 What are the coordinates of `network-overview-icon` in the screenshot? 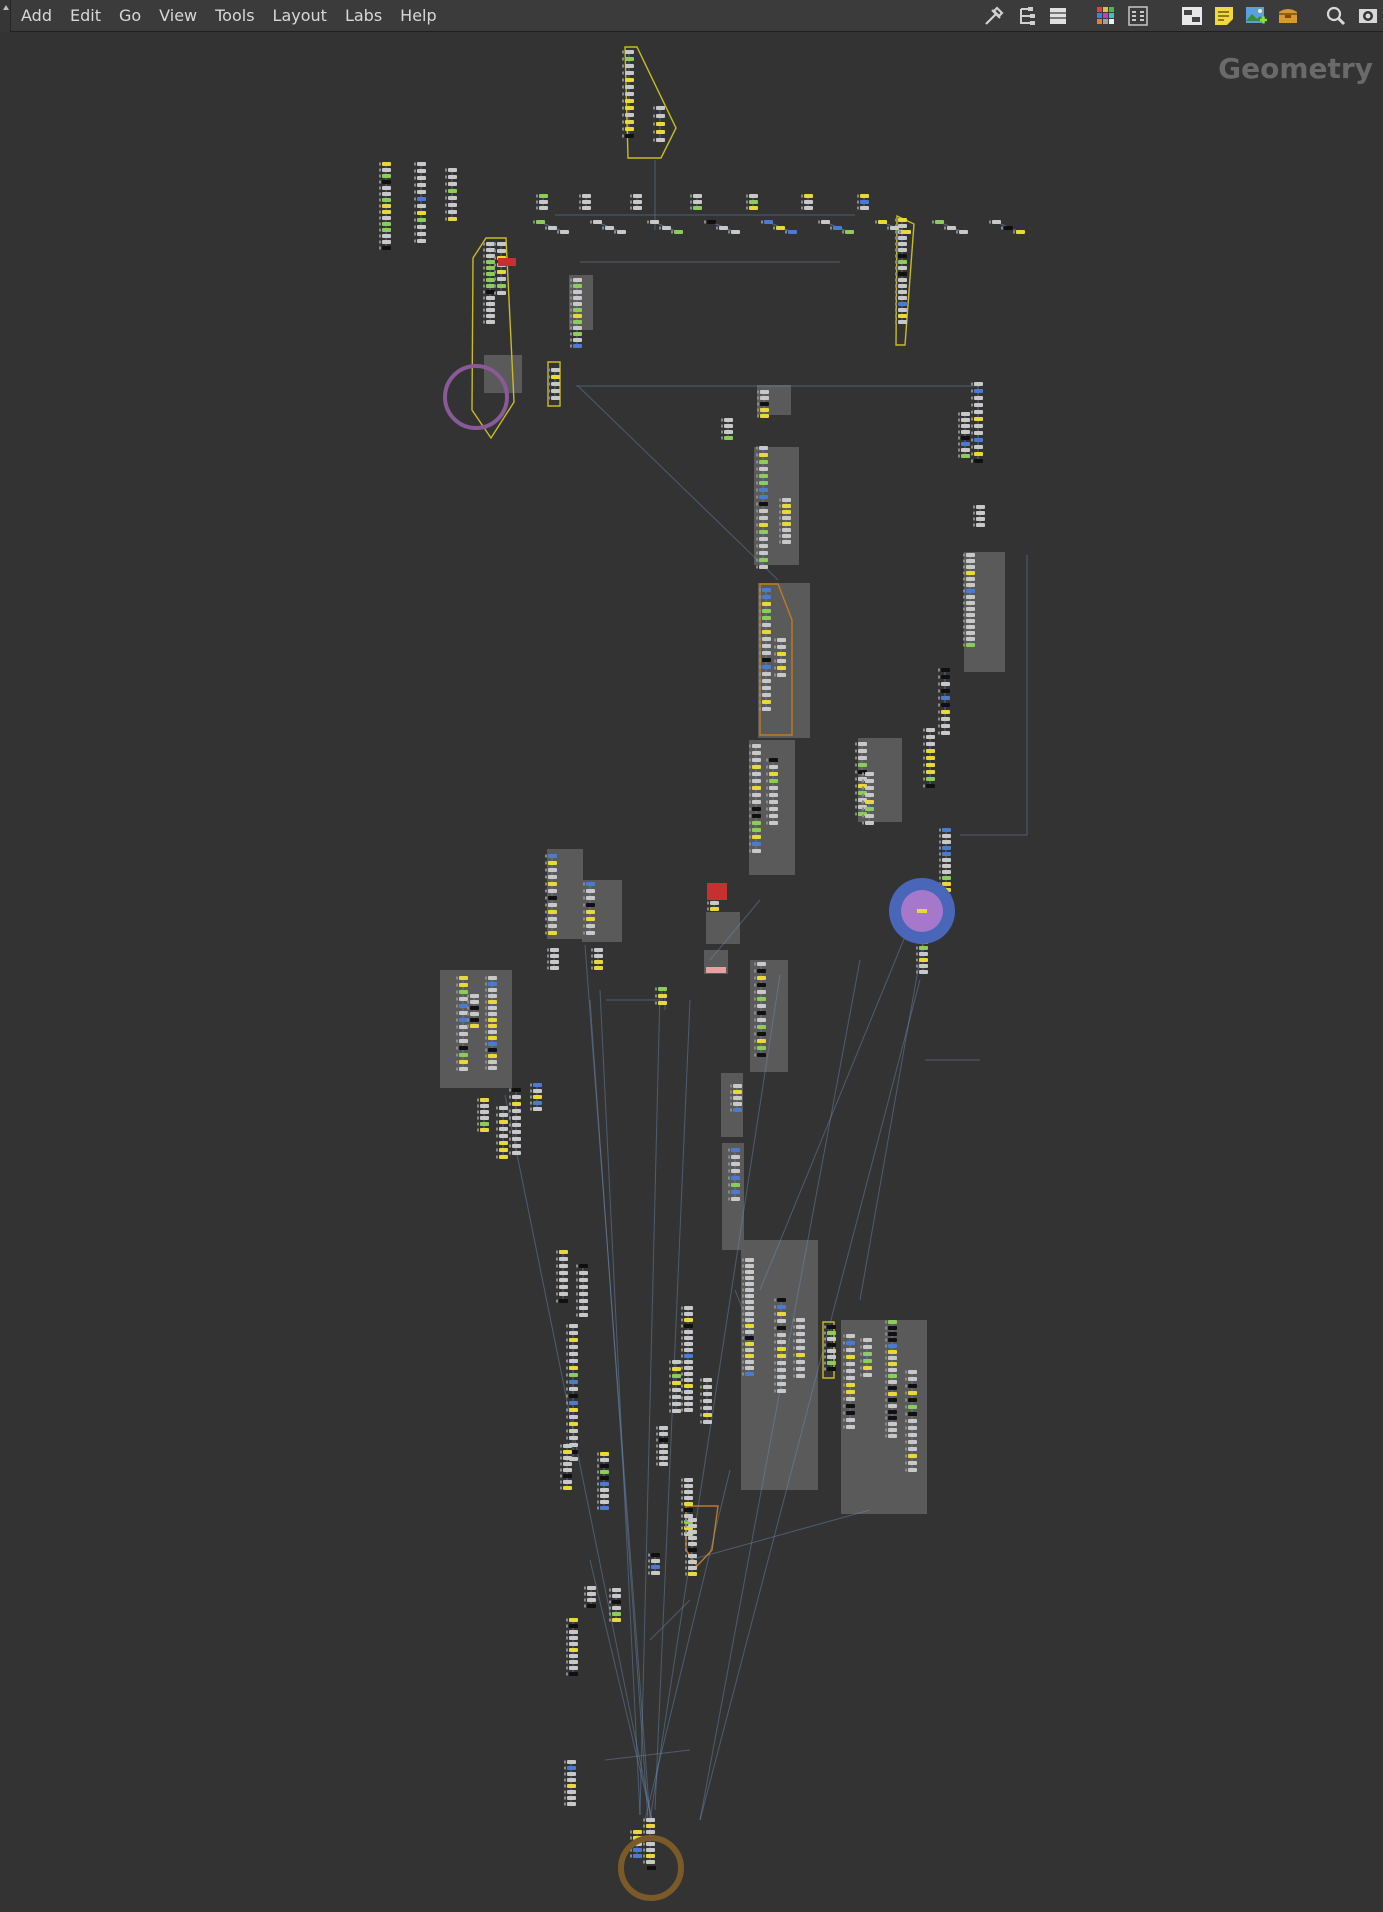 It's located at (1192, 16).